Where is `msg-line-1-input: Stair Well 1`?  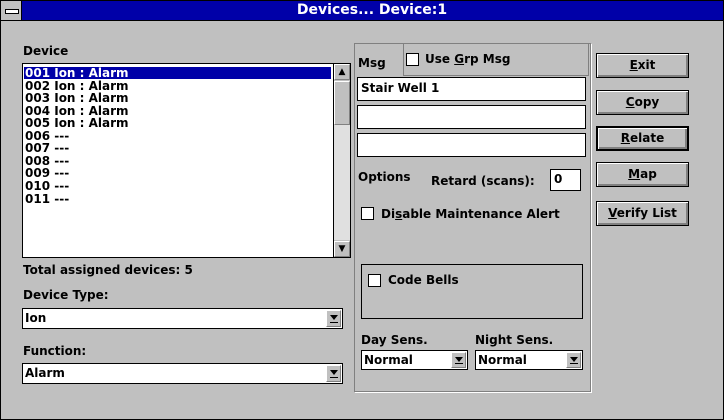 msg-line-1-input: Stair Well 1 is located at coordinates (471, 89).